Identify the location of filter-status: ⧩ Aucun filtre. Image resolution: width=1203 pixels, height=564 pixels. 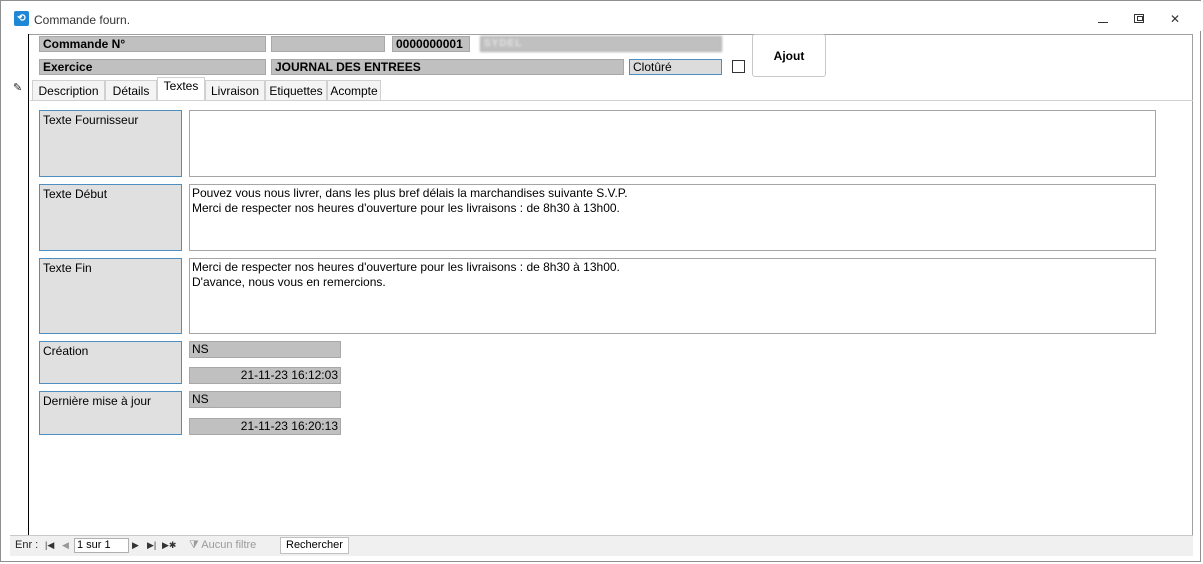
(222, 545).